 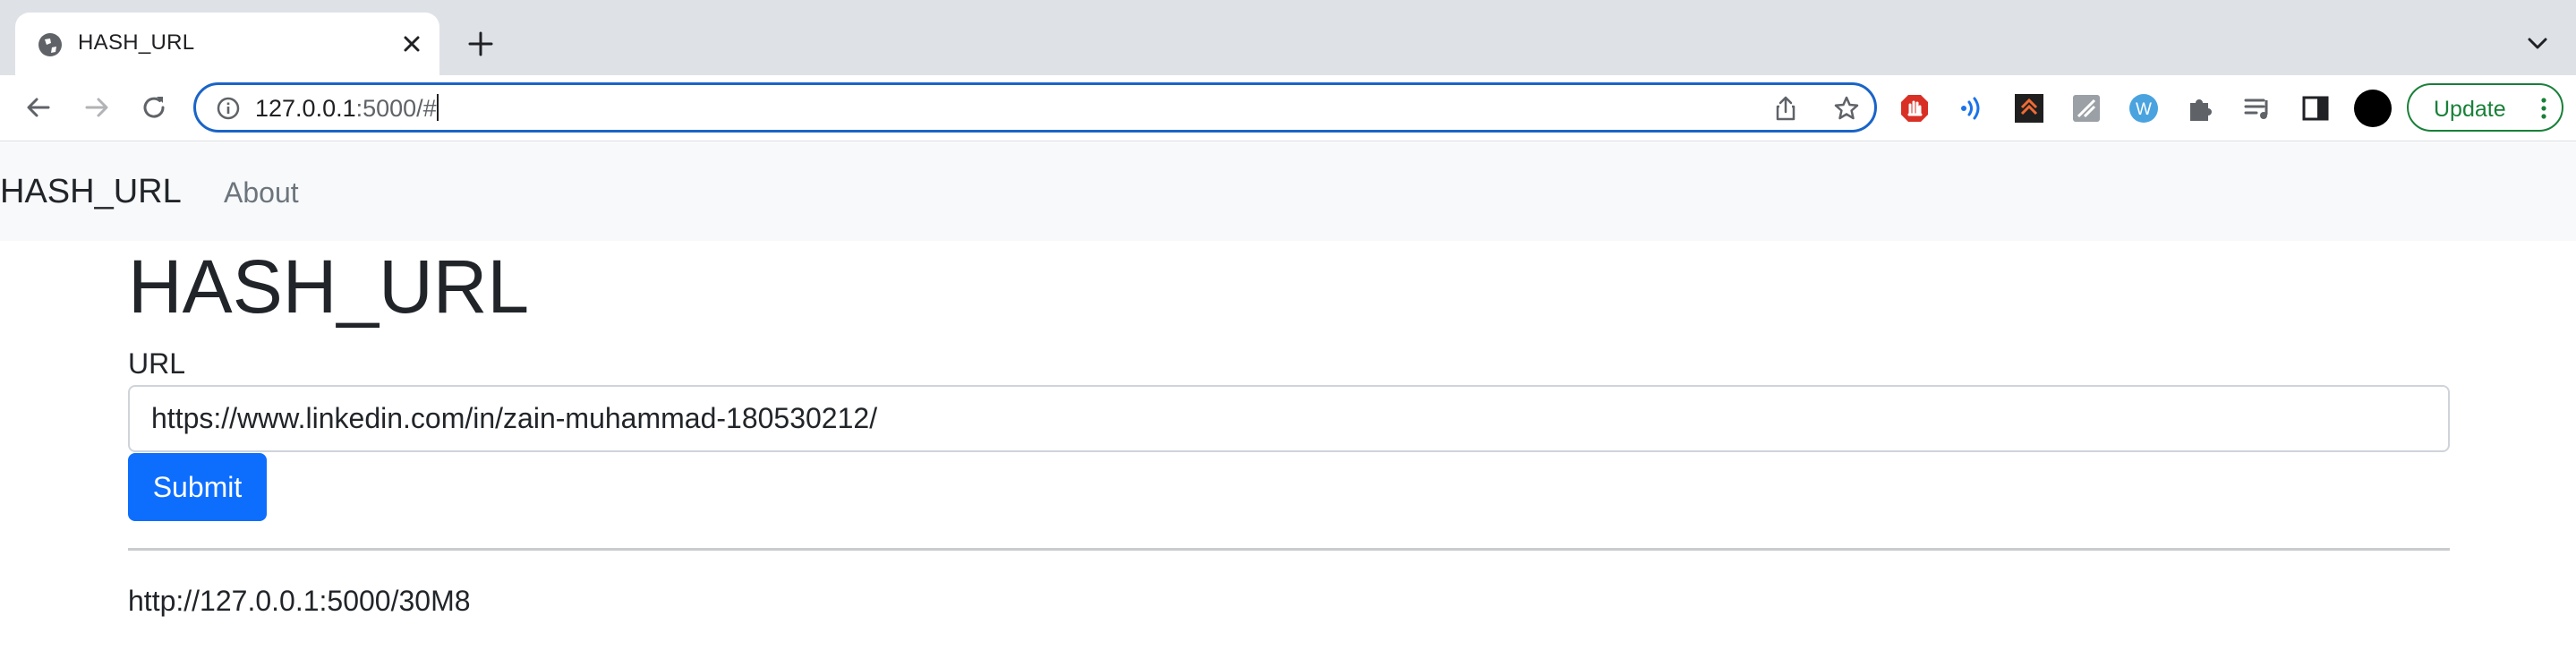 What do you see at coordinates (197, 487) in the screenshot?
I see `submit-button: Submit` at bounding box center [197, 487].